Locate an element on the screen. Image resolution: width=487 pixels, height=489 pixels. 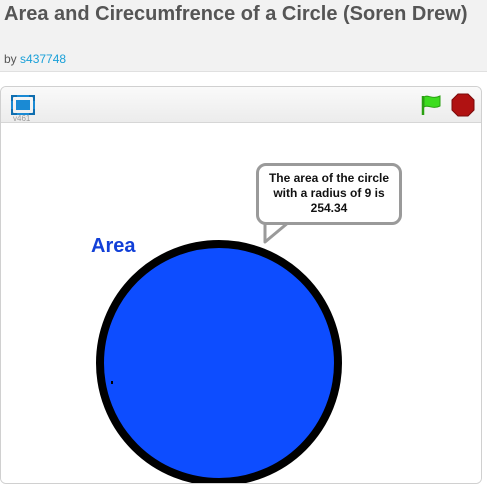
green-flag-button is located at coordinates (431, 105).